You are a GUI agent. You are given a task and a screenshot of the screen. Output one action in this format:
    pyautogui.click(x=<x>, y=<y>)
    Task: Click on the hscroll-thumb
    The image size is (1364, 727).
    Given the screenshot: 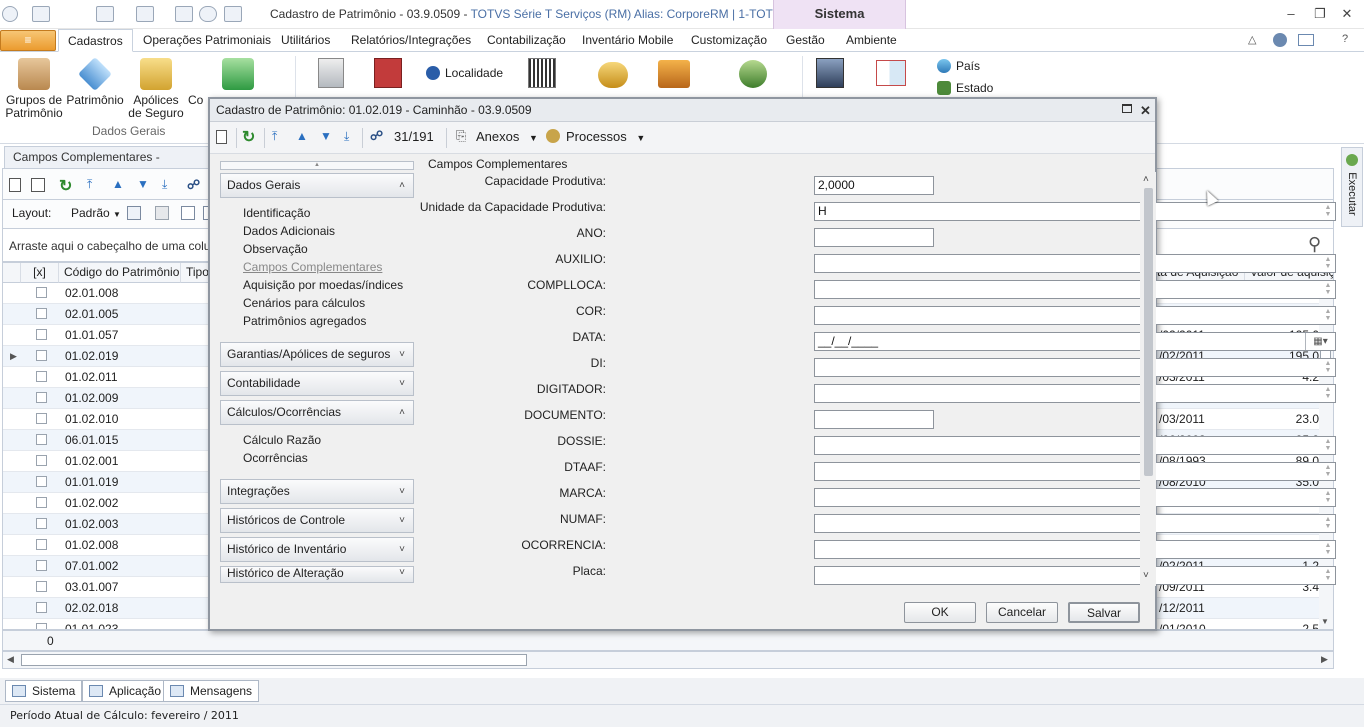 What is the action you would take?
    pyautogui.click(x=274, y=660)
    